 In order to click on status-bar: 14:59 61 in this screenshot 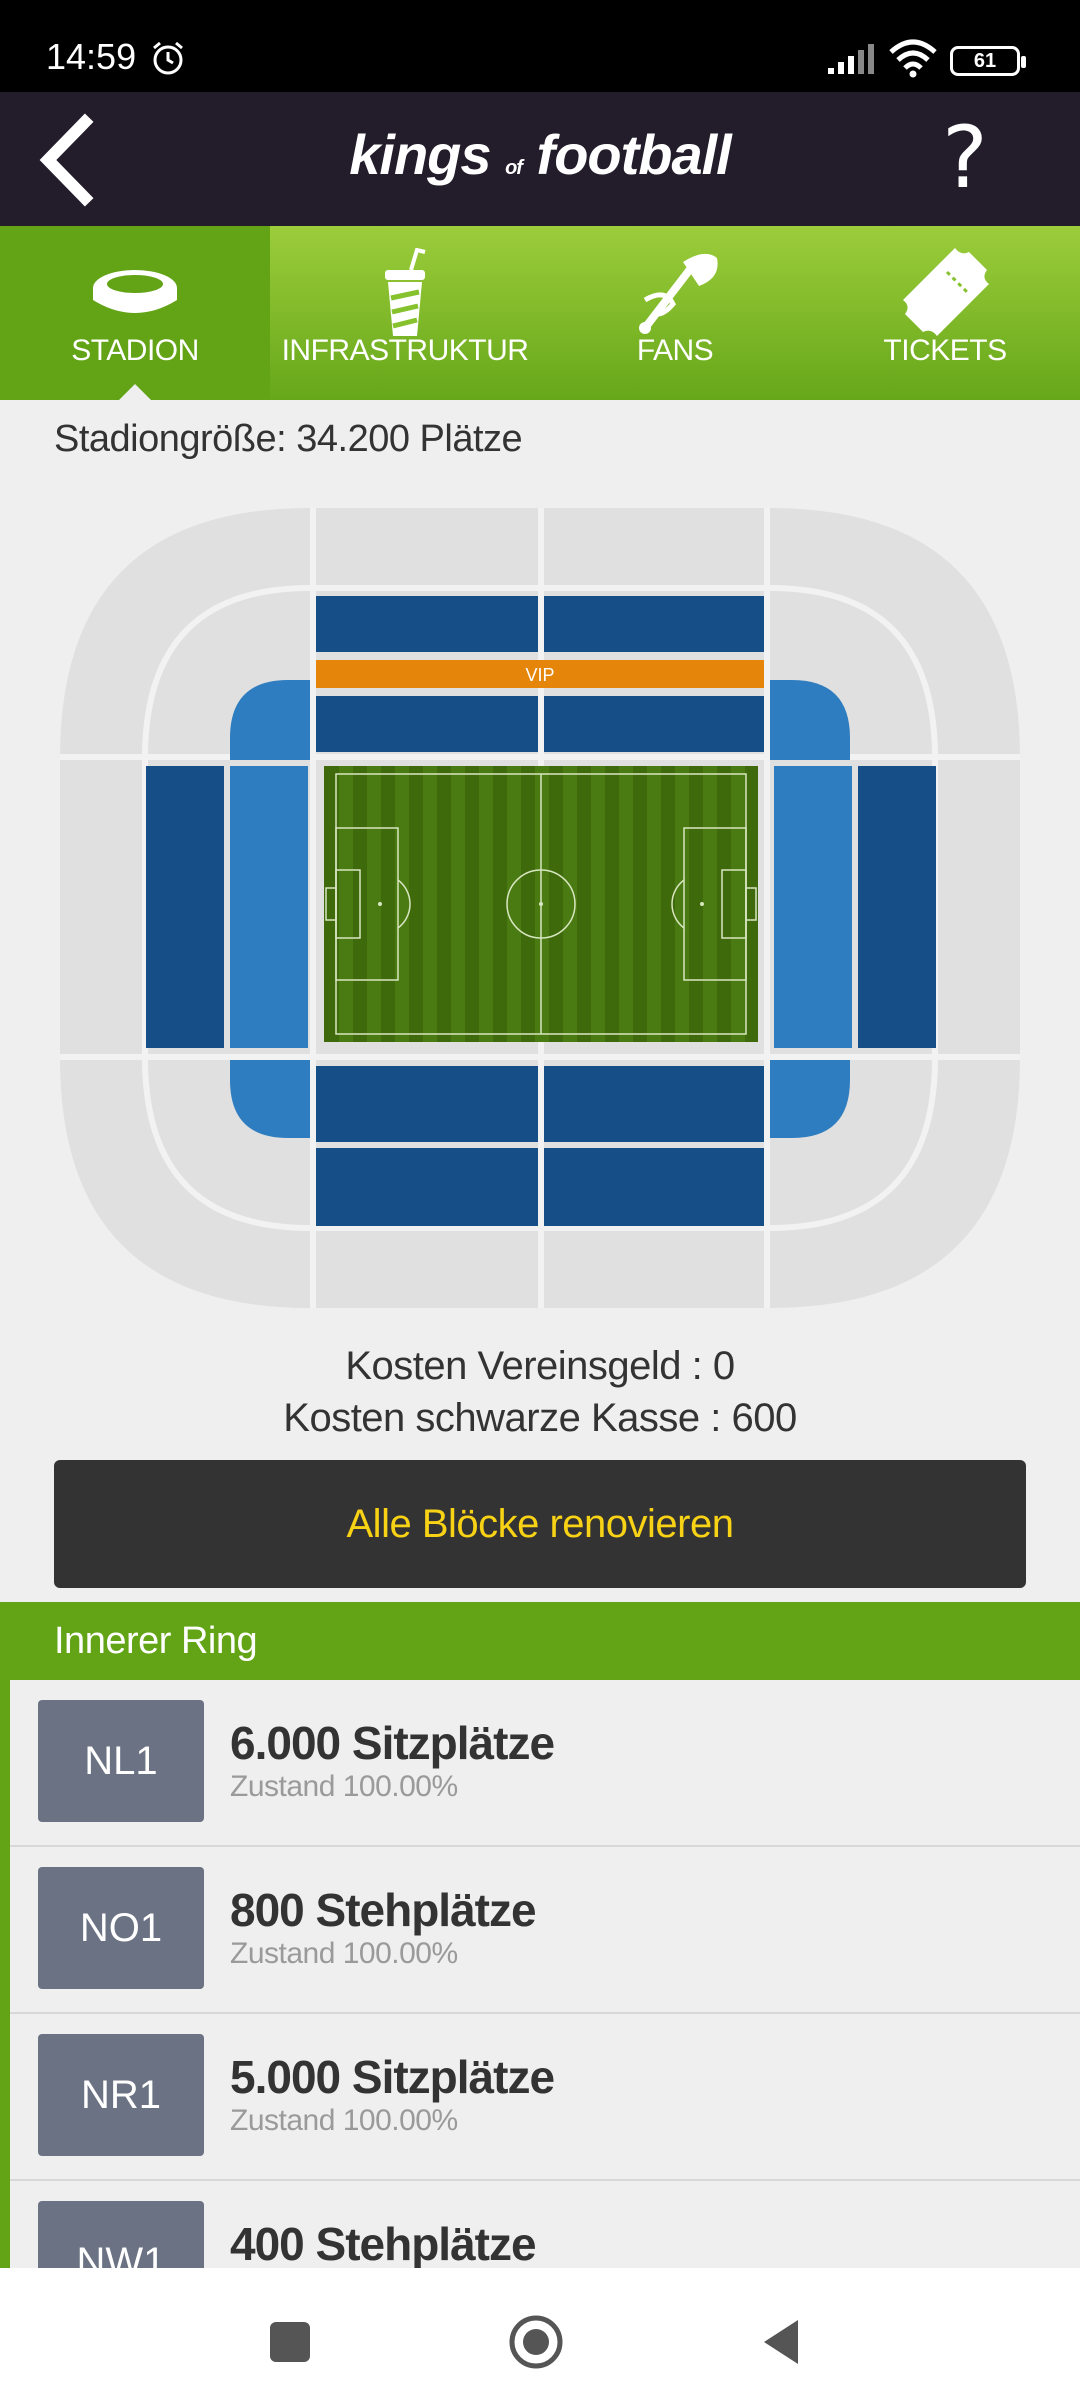, I will do `click(540, 46)`.